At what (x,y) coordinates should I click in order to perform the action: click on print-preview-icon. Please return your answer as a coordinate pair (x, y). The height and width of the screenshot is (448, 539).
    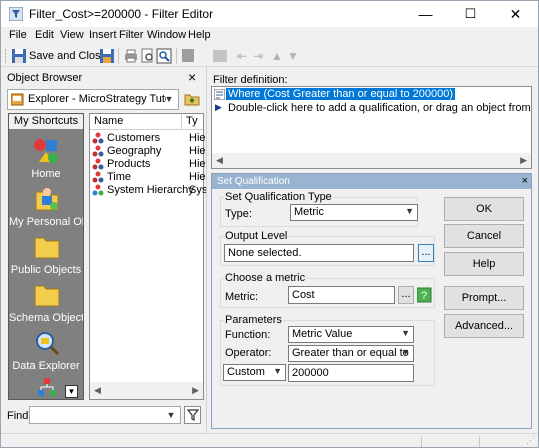
    Looking at the image, I should click on (148, 56).